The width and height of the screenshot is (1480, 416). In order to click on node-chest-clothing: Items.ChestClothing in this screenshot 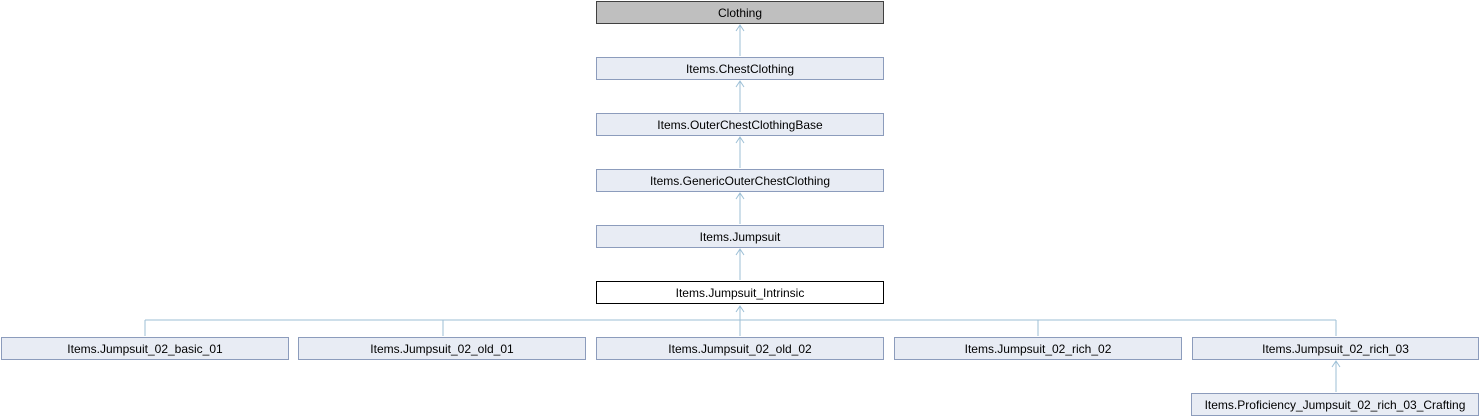, I will do `click(740, 68)`.